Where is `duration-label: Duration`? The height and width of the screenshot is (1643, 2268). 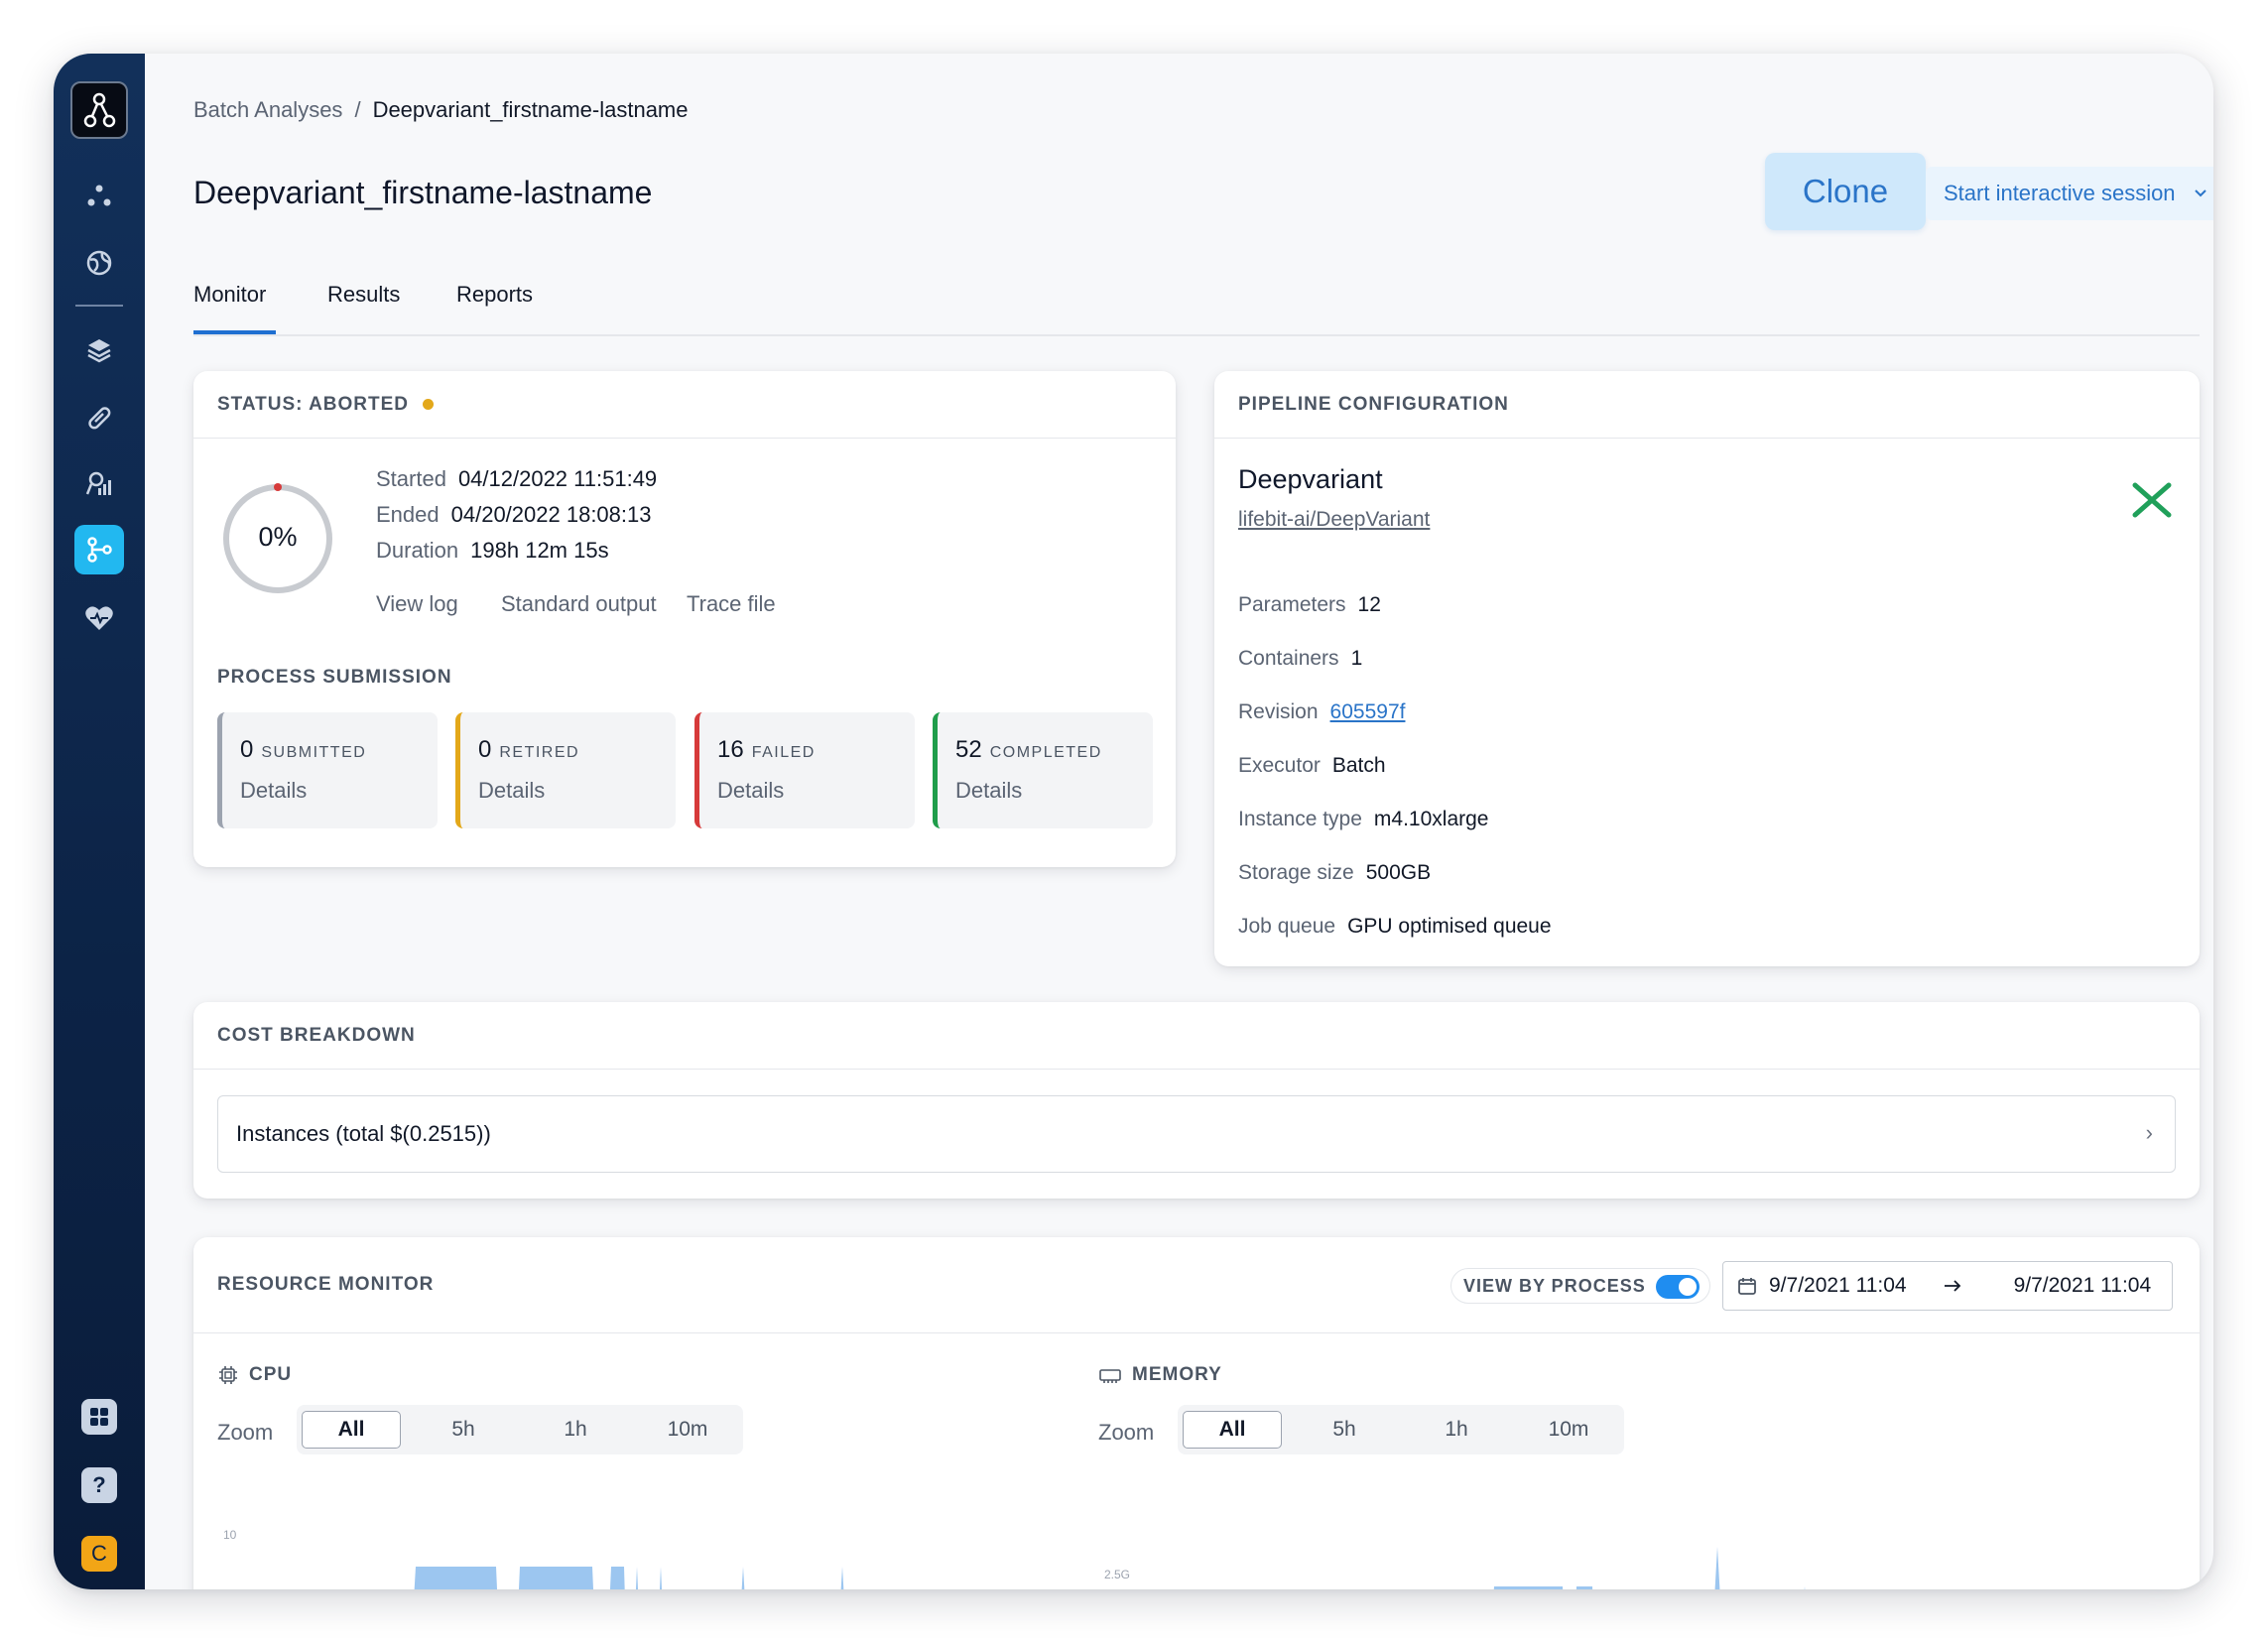 duration-label: Duration is located at coordinates (417, 550).